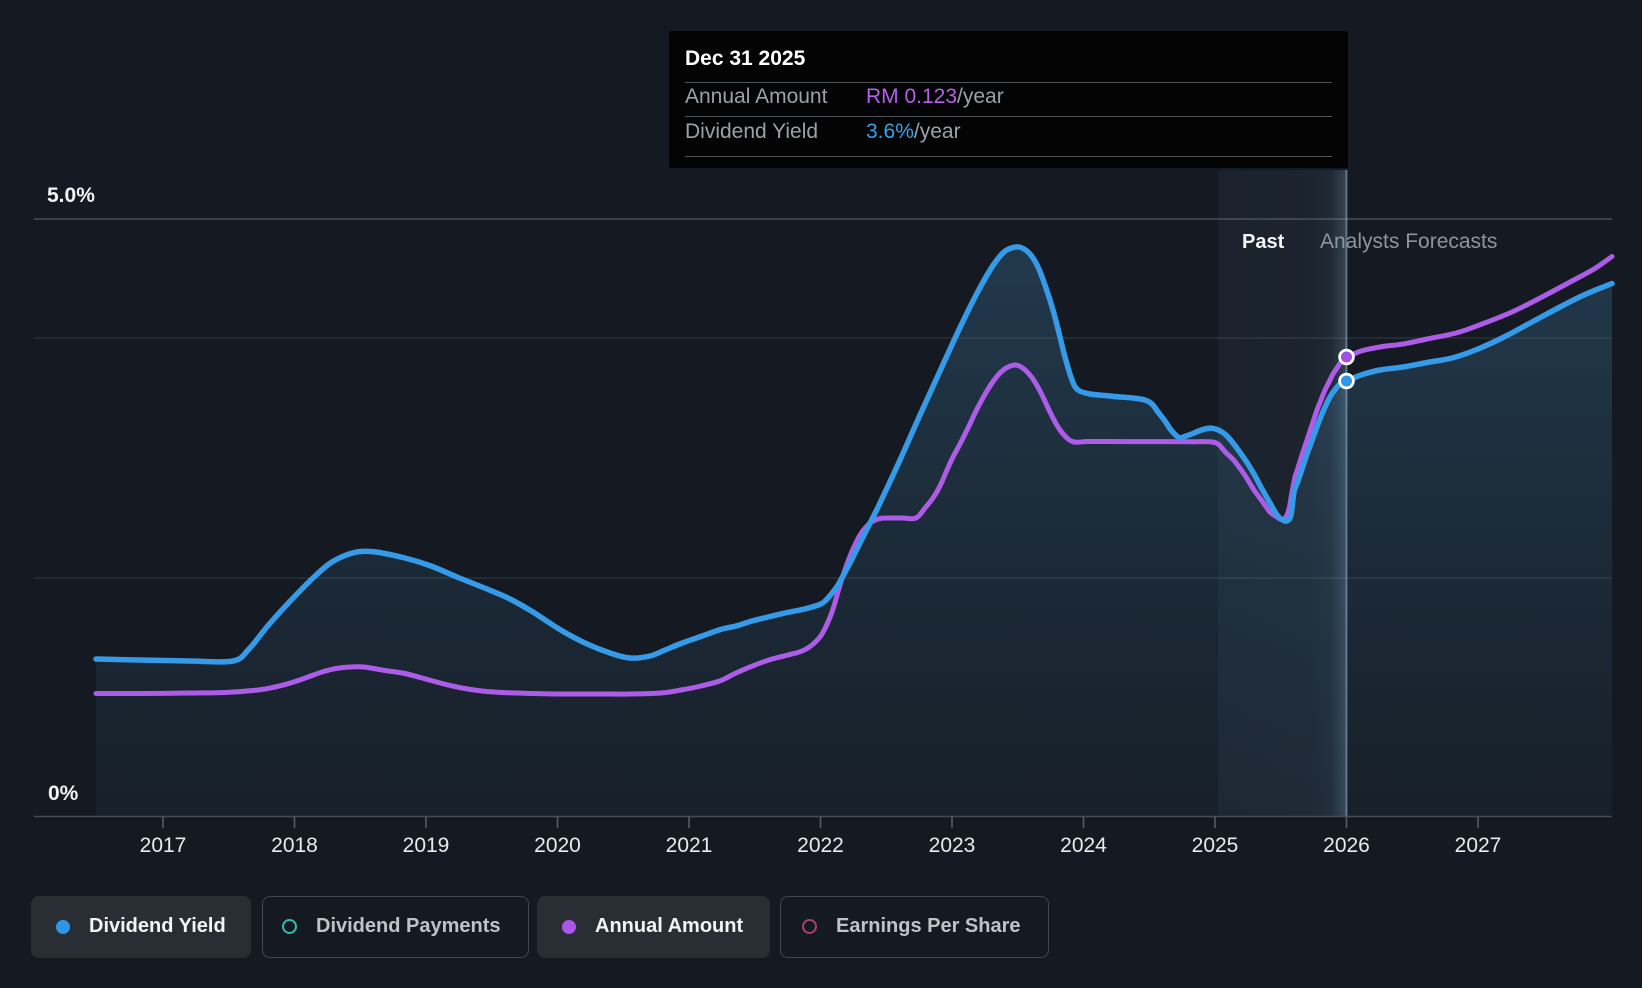 Image resolution: width=1642 pixels, height=988 pixels. I want to click on svg-text: 2018, so click(294, 845).